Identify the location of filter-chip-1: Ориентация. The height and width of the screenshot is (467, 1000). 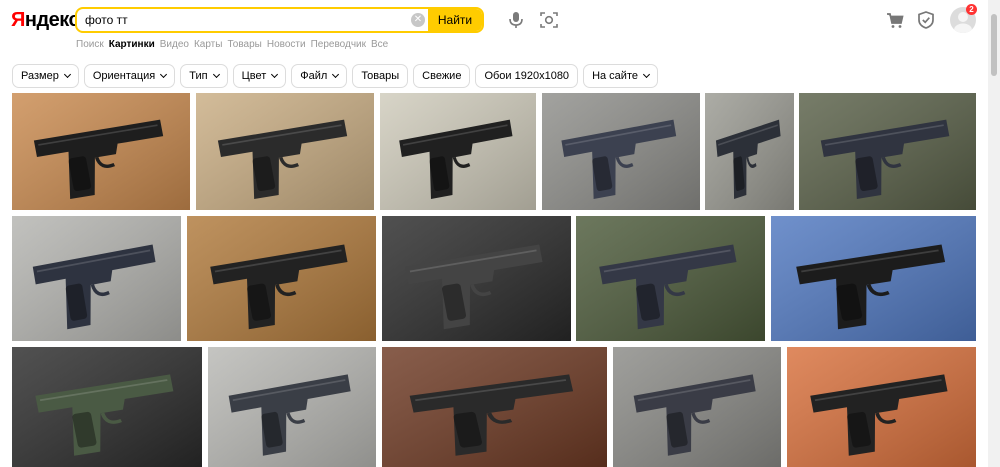
(129, 76).